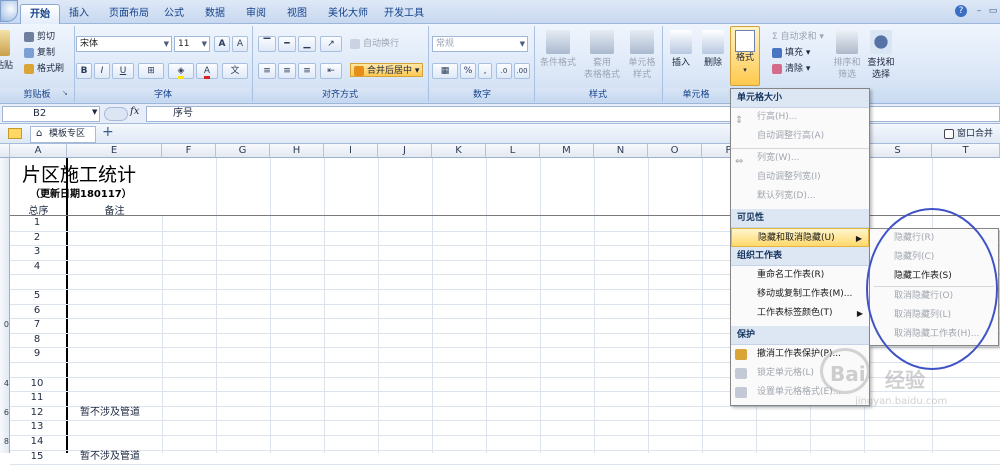 Image resolution: width=1000 pixels, height=465 pixels. I want to click on phonetic-button: 文, so click(235, 71).